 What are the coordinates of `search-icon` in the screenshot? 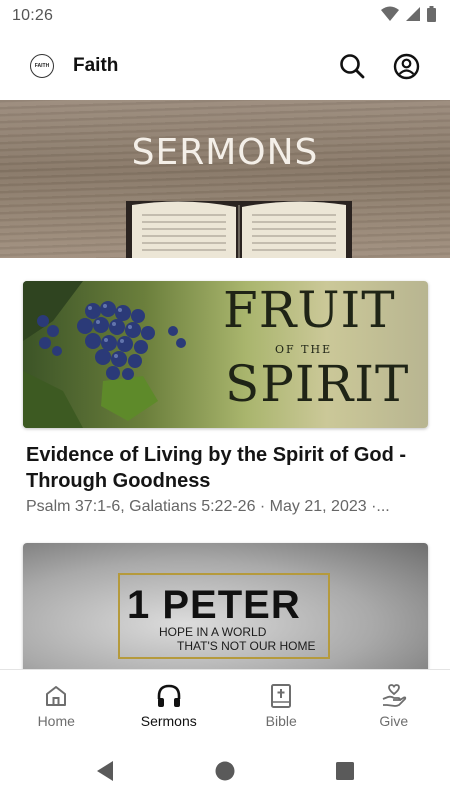 It's located at (352, 66).